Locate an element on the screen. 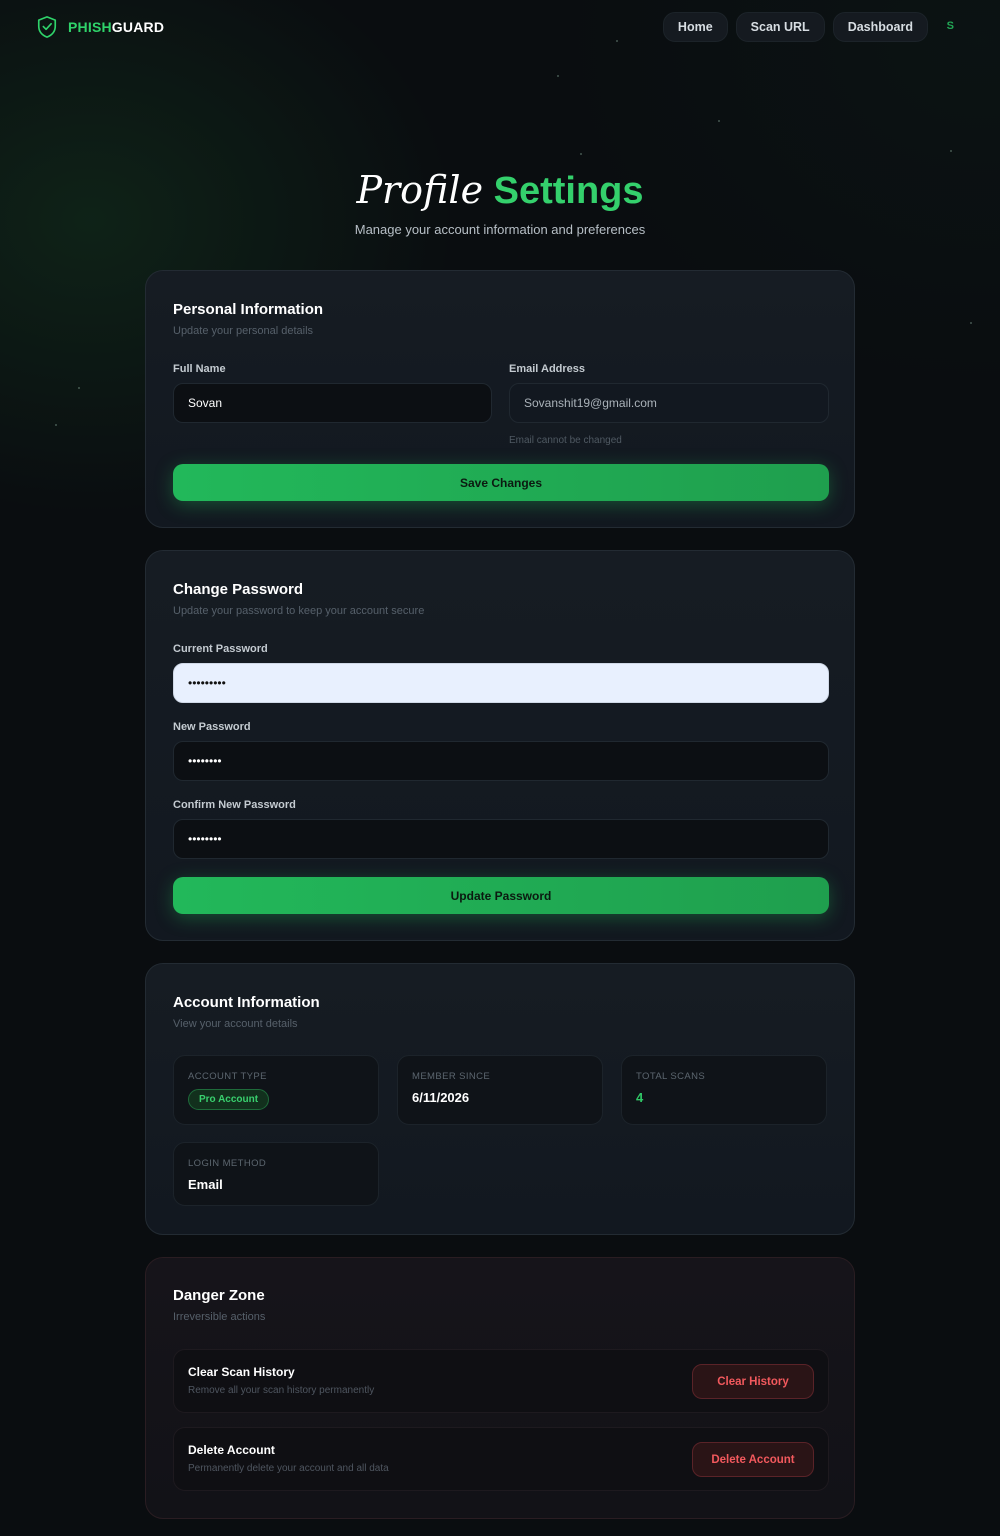  info-label: ACCOUNT TYPE is located at coordinates (227, 1076).